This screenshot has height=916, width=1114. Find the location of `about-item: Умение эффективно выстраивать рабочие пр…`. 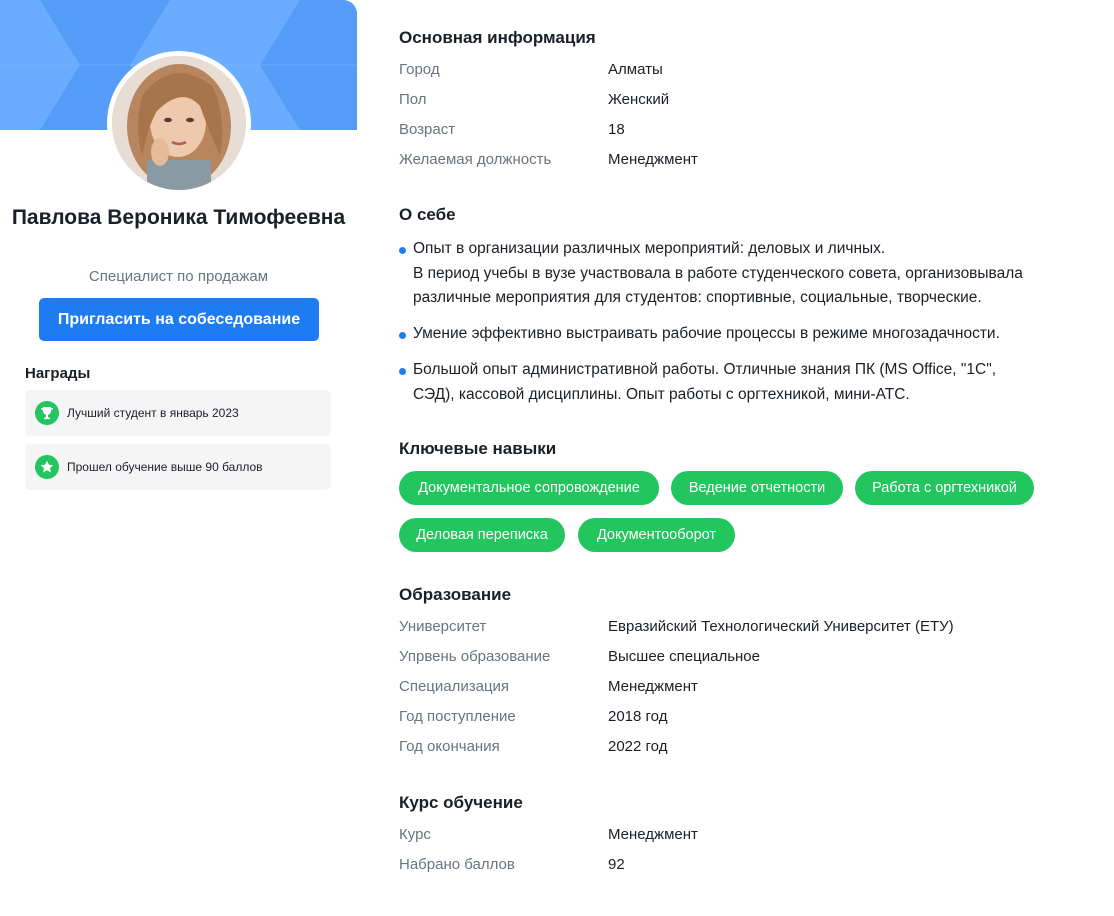

about-item: Умение эффективно выстраивать рабочие пр… is located at coordinates (744, 334).